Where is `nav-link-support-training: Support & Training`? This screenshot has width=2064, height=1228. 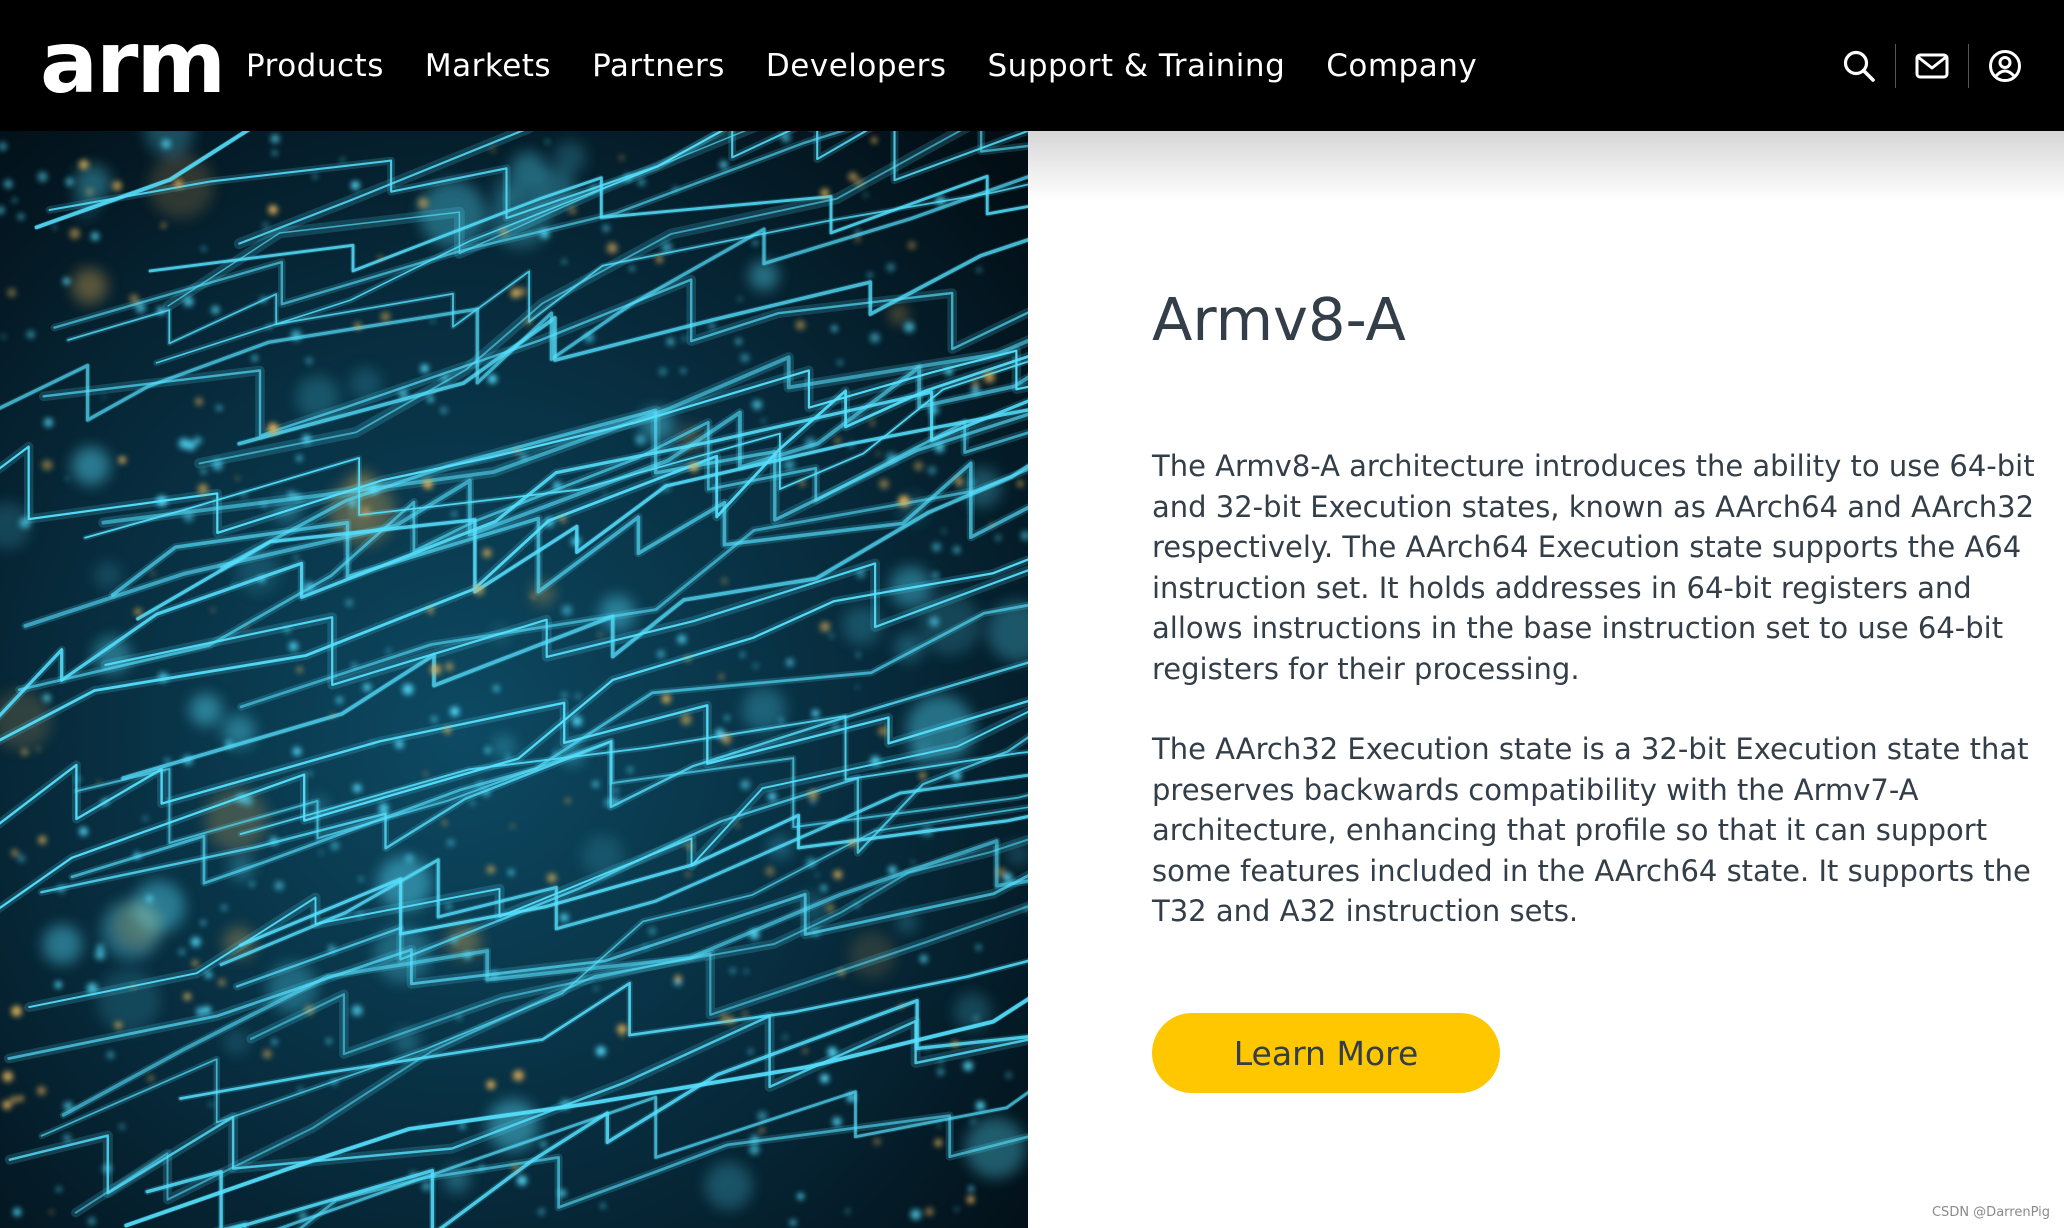 nav-link-support-training: Support & Training is located at coordinates (1137, 66).